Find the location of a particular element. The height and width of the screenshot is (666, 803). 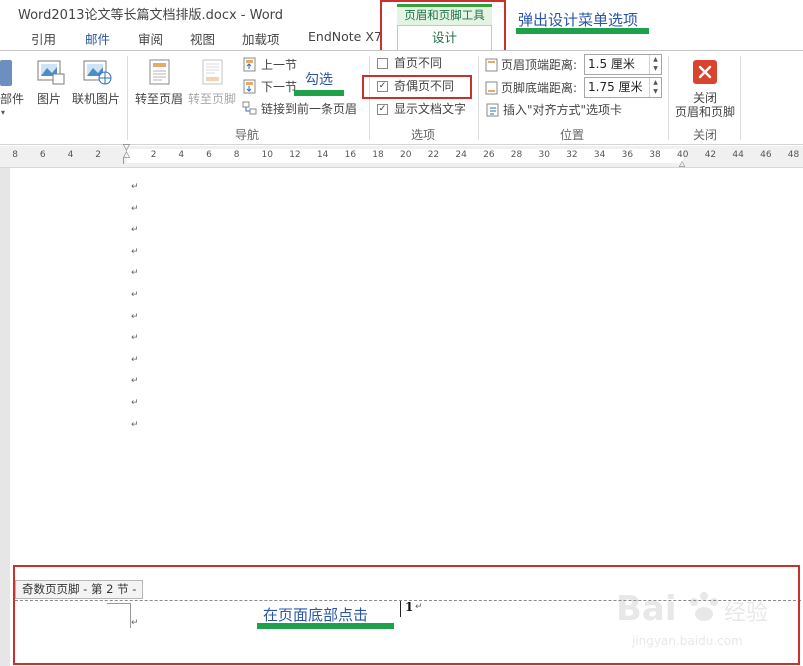

window-title: Word2013论文等长篇文档排版.docx - Word is located at coordinates (151, 15).